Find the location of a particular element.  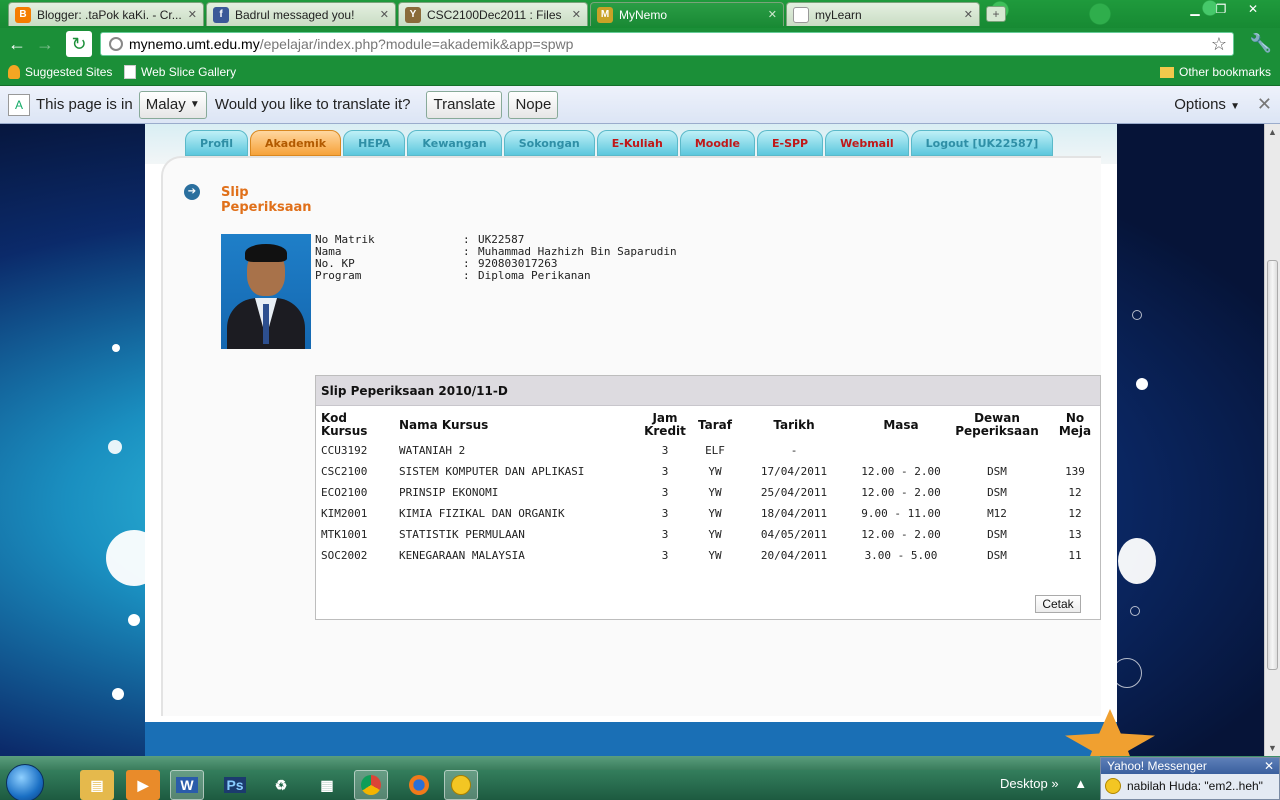

forward-button: → is located at coordinates (45, 44).